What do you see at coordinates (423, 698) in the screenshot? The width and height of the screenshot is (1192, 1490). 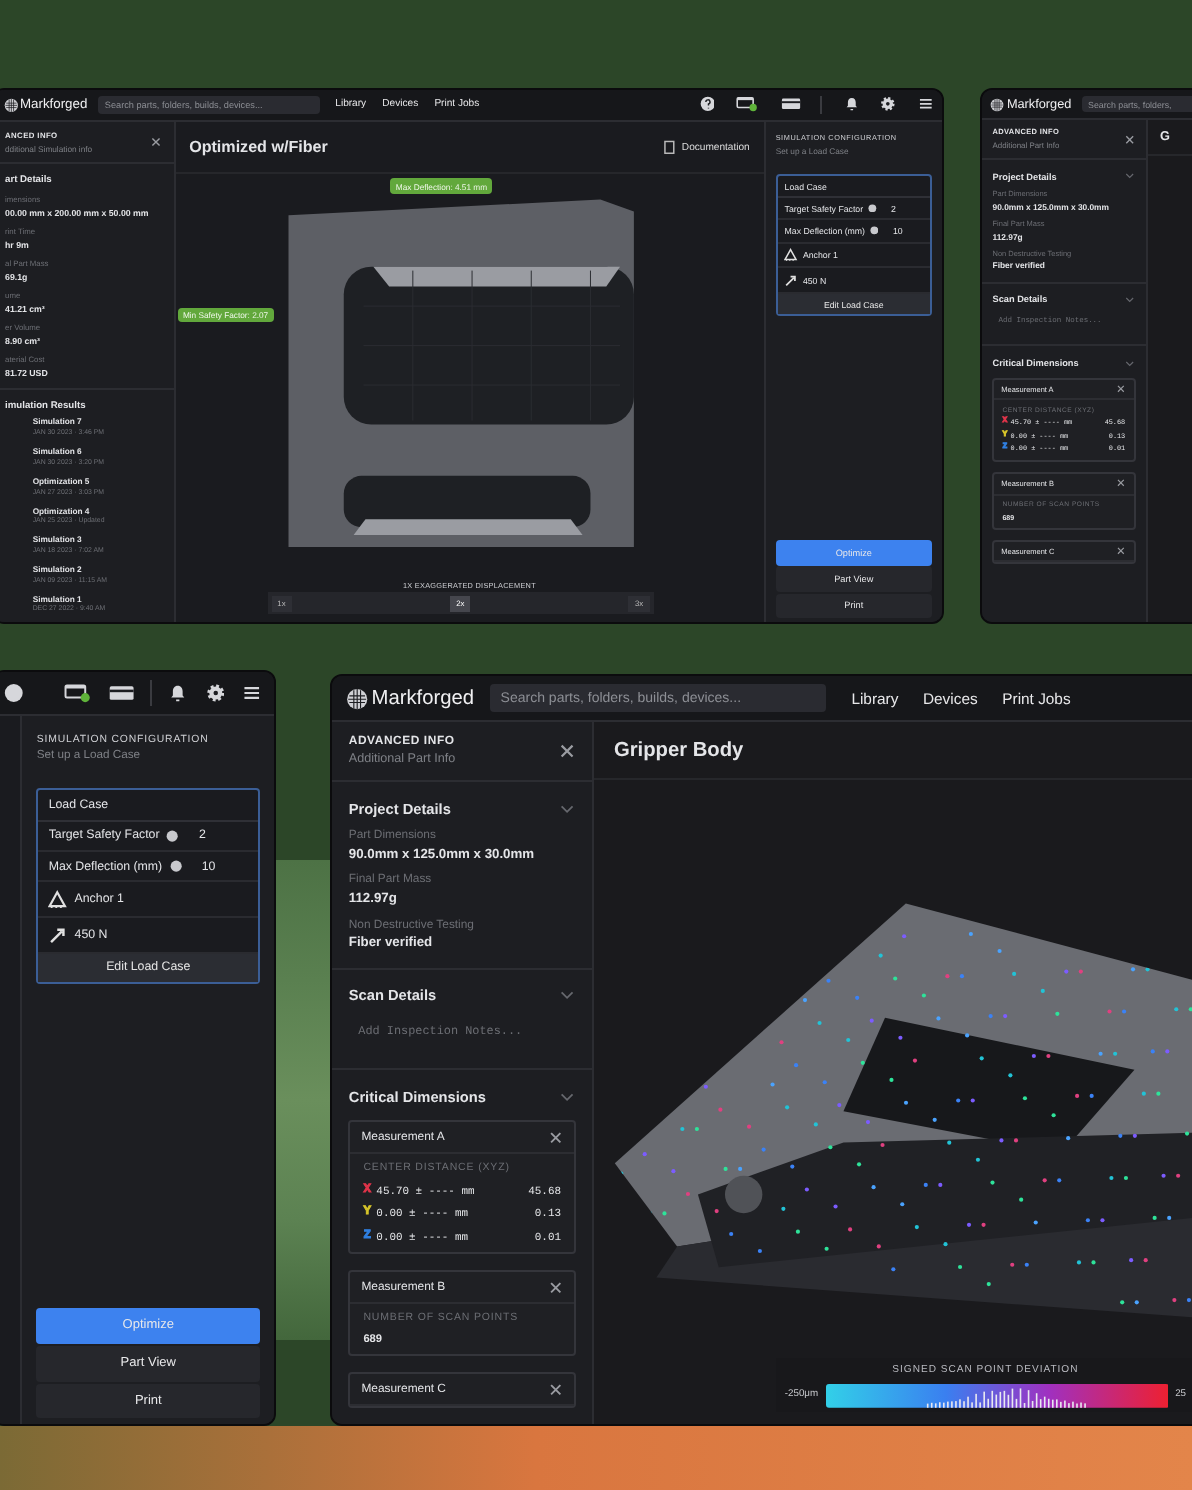 I see `logo-text: Markforged` at bounding box center [423, 698].